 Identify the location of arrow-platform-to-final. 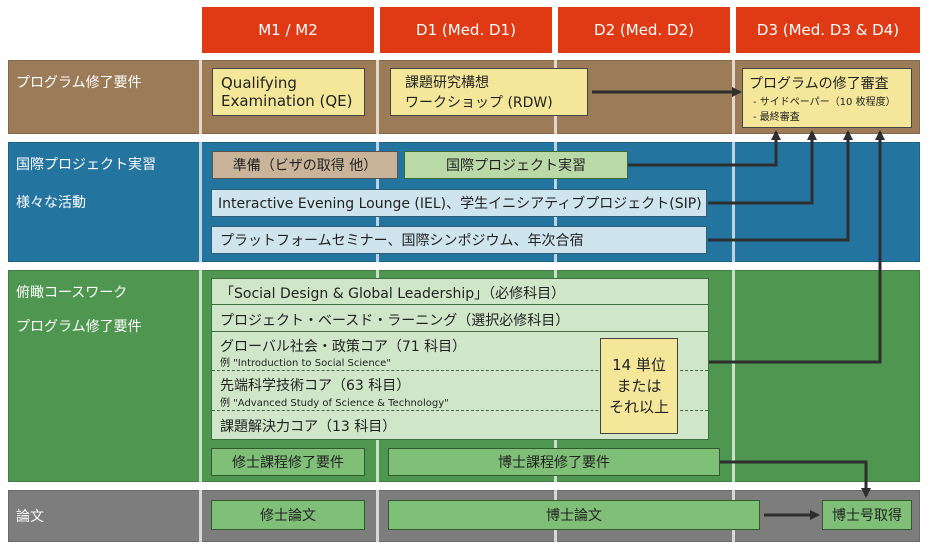
(780, 186).